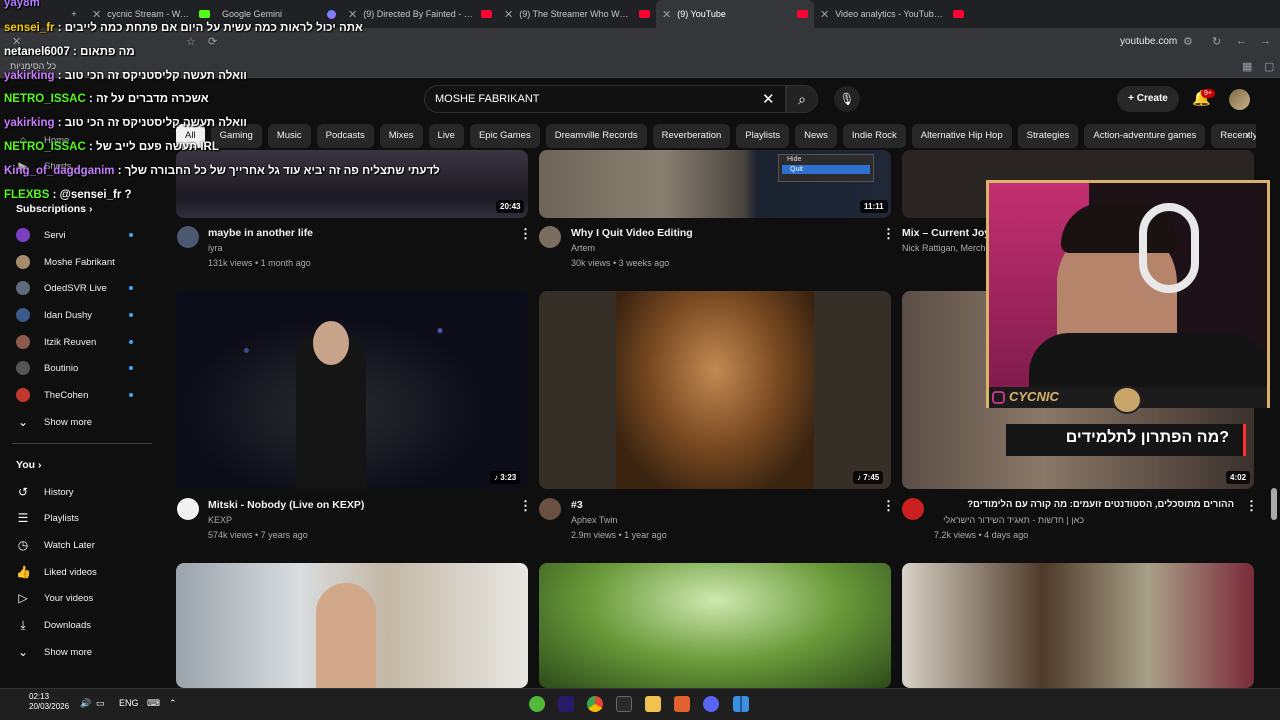 The image size is (1280, 720). What do you see at coordinates (54, 652) in the screenshot?
I see `sidebar-show-more-2: ⌄ Show more` at bounding box center [54, 652].